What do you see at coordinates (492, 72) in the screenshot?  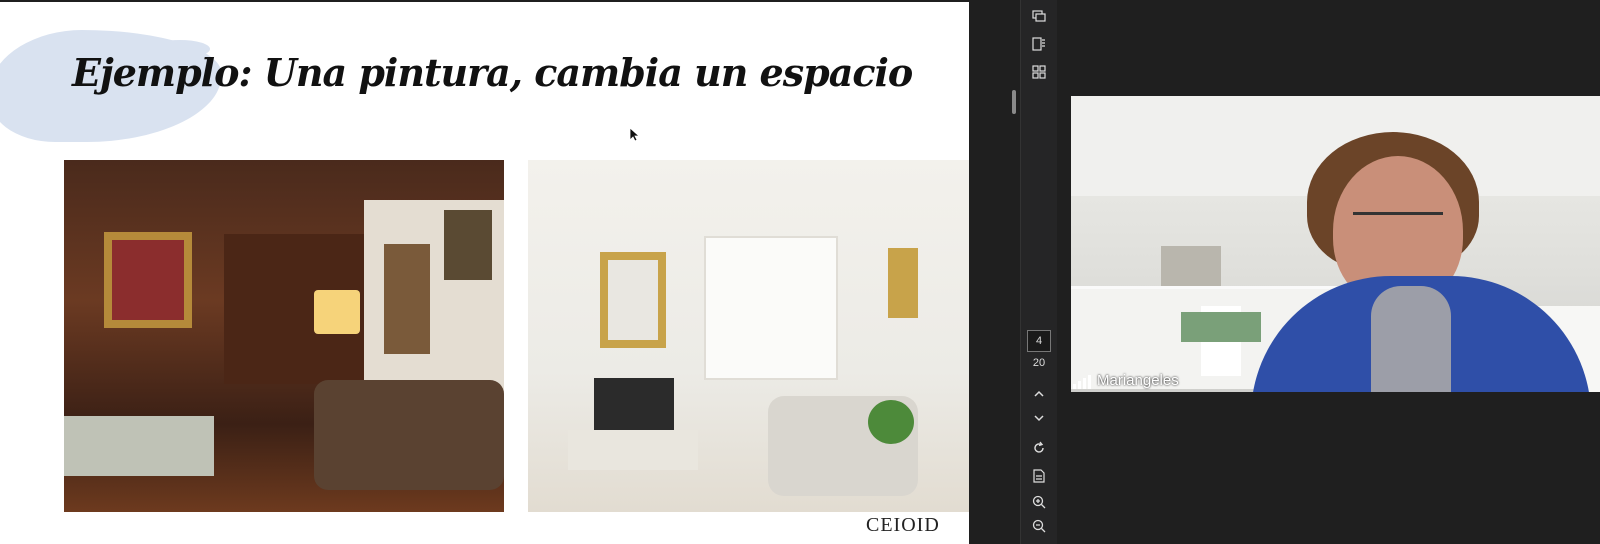 I see `slide-title: Ejemplo: Una pintura, cambia un espacio` at bounding box center [492, 72].